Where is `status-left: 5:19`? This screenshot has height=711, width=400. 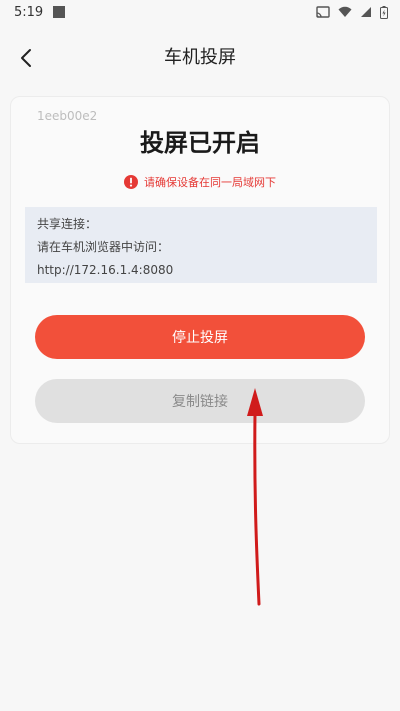
status-left: 5:19 is located at coordinates (40, 12).